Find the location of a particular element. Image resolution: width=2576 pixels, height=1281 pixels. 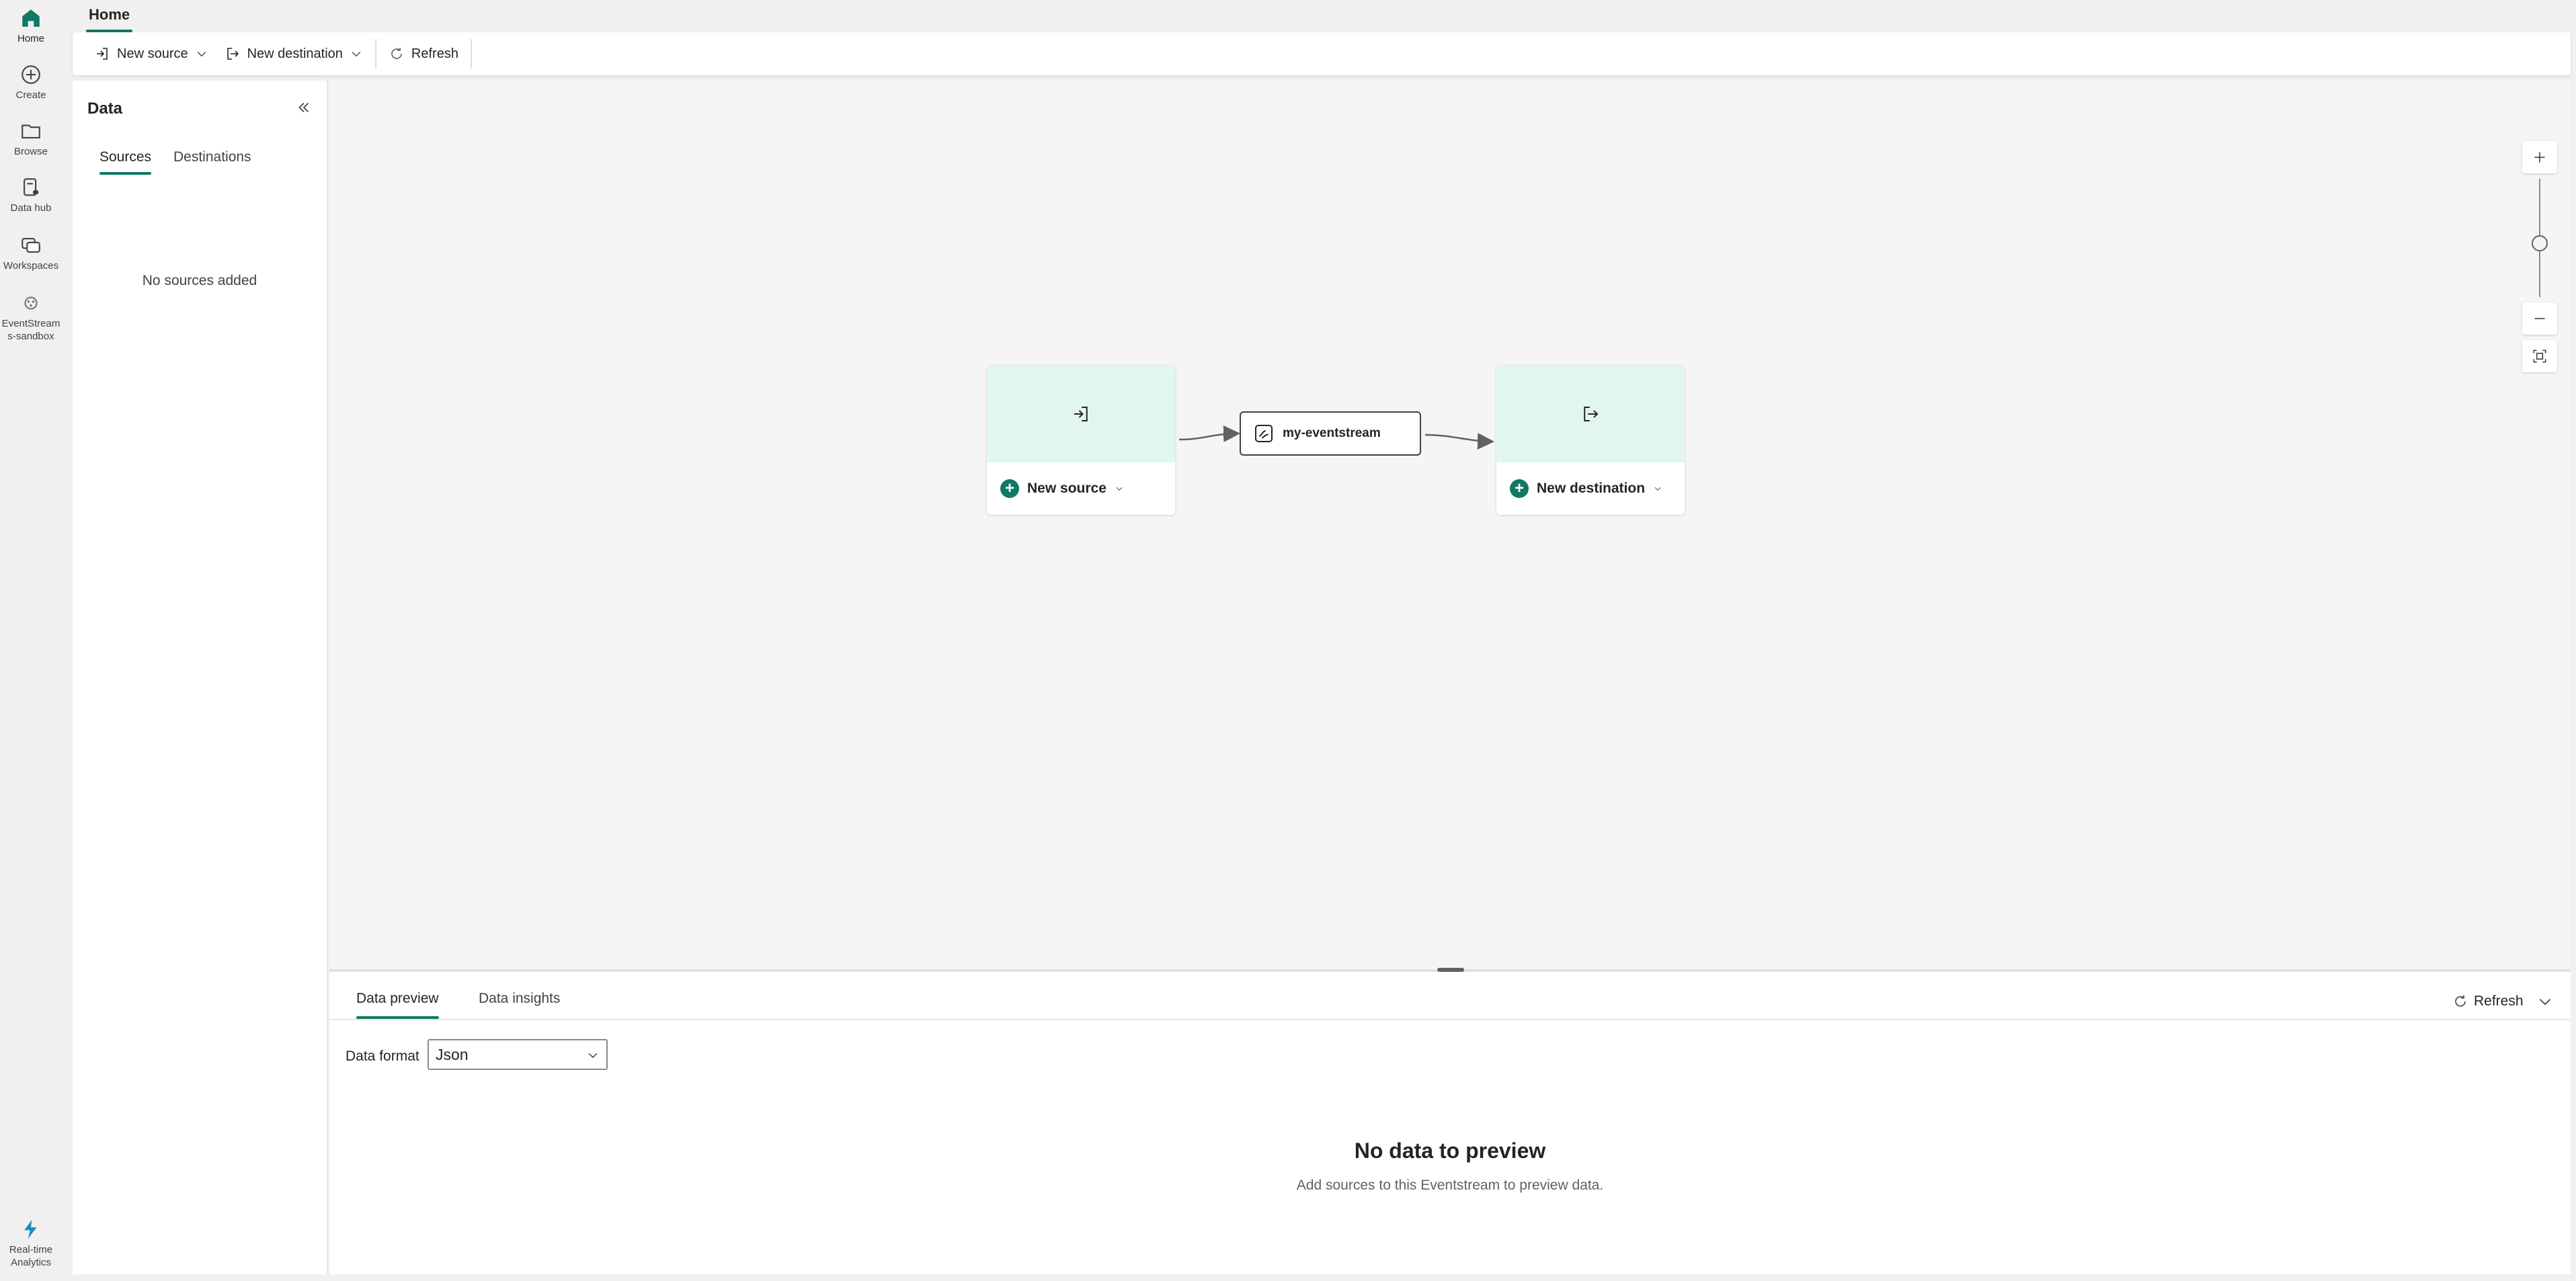

real-time-analytics-icon is located at coordinates (30, 1229).